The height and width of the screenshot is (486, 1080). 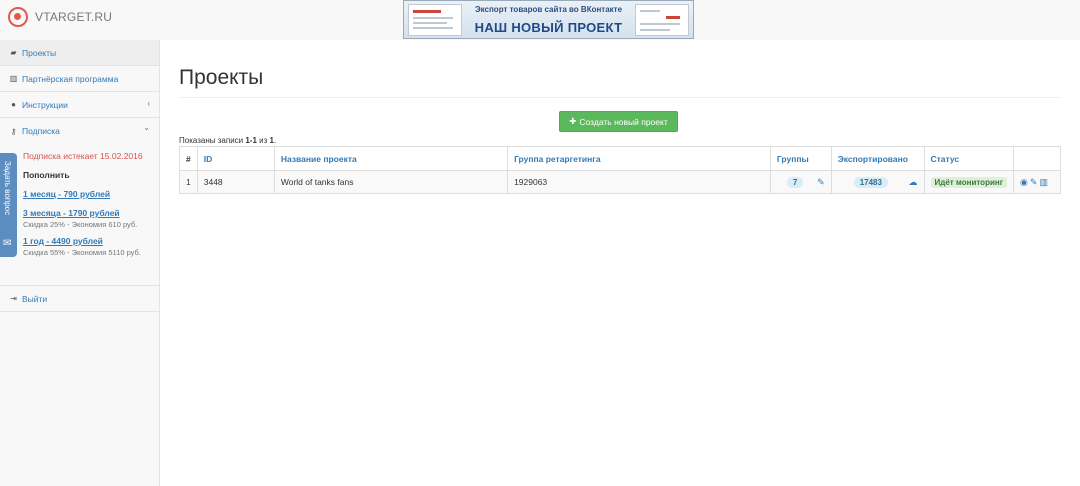 What do you see at coordinates (188, 182) in the screenshot?
I see `row-number: 1` at bounding box center [188, 182].